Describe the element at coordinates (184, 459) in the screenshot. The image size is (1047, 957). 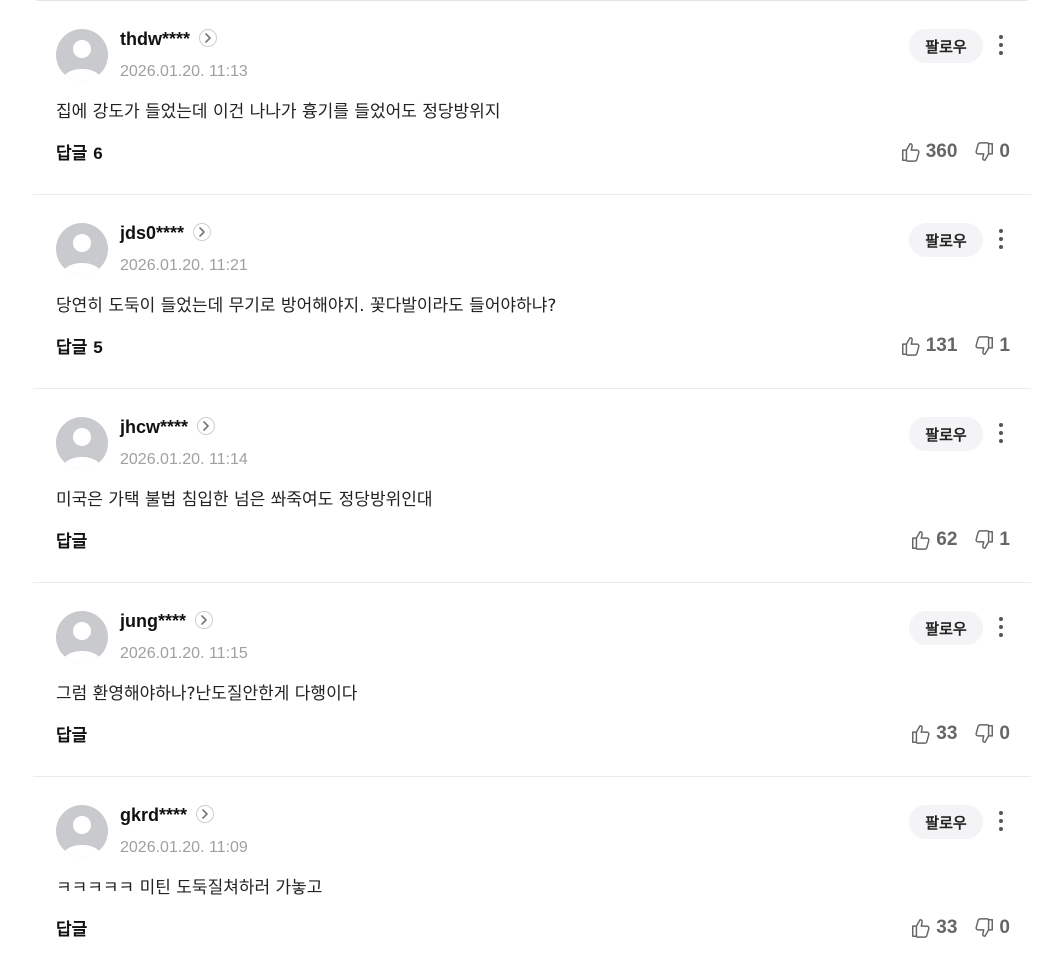
I see `comment-date: 2026.01.20. 11:14` at that location.